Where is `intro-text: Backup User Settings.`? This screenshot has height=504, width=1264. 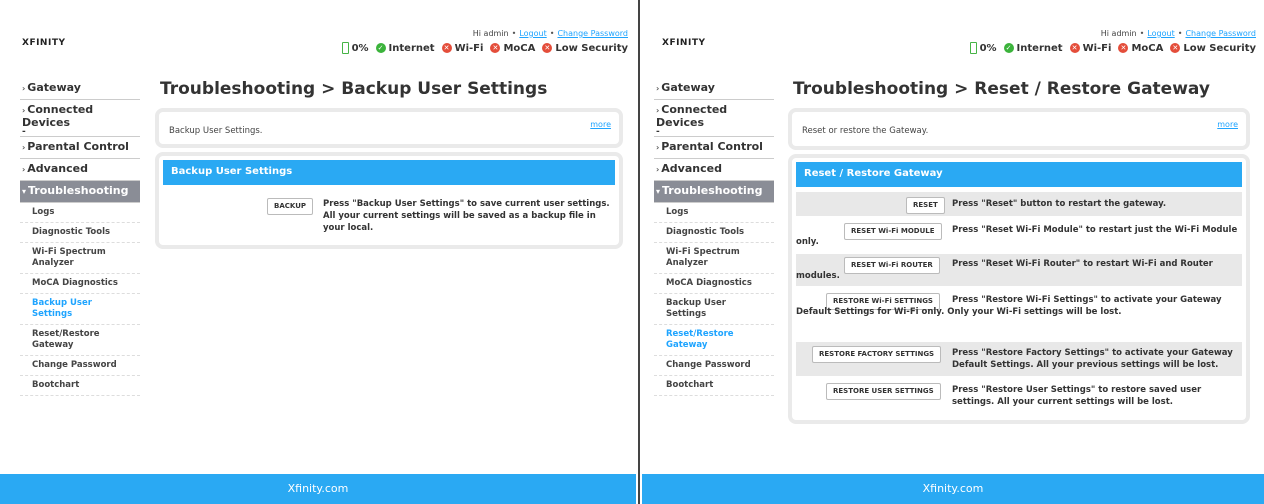 intro-text: Backup User Settings. is located at coordinates (216, 131).